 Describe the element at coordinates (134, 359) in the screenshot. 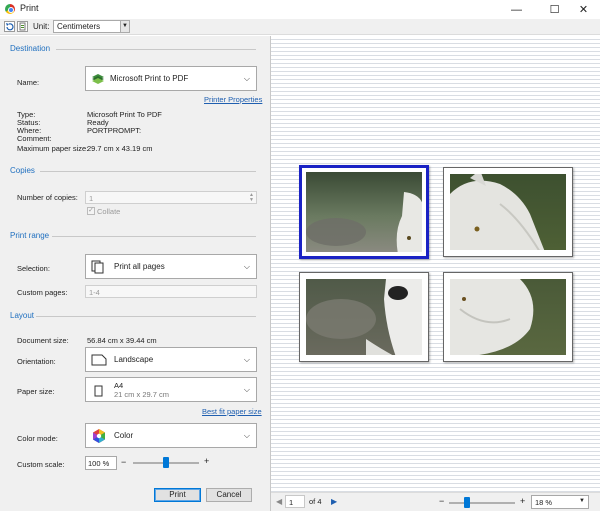

I see `orientation-value: Landscape` at that location.